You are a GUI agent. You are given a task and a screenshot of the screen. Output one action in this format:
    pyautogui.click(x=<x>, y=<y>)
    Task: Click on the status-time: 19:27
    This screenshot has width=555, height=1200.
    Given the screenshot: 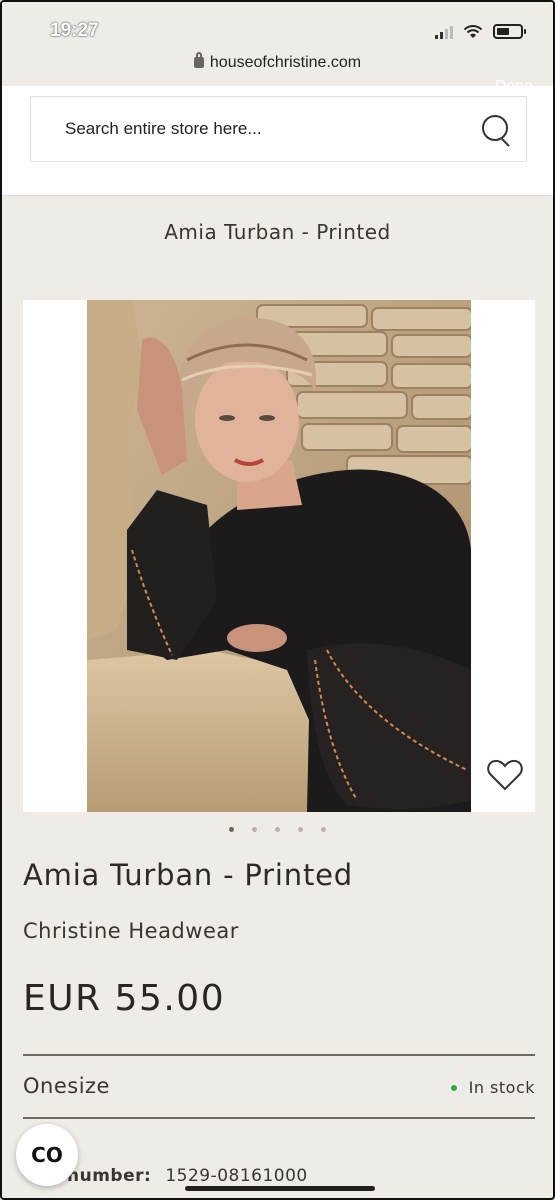 What is the action you would take?
    pyautogui.click(x=74, y=30)
    